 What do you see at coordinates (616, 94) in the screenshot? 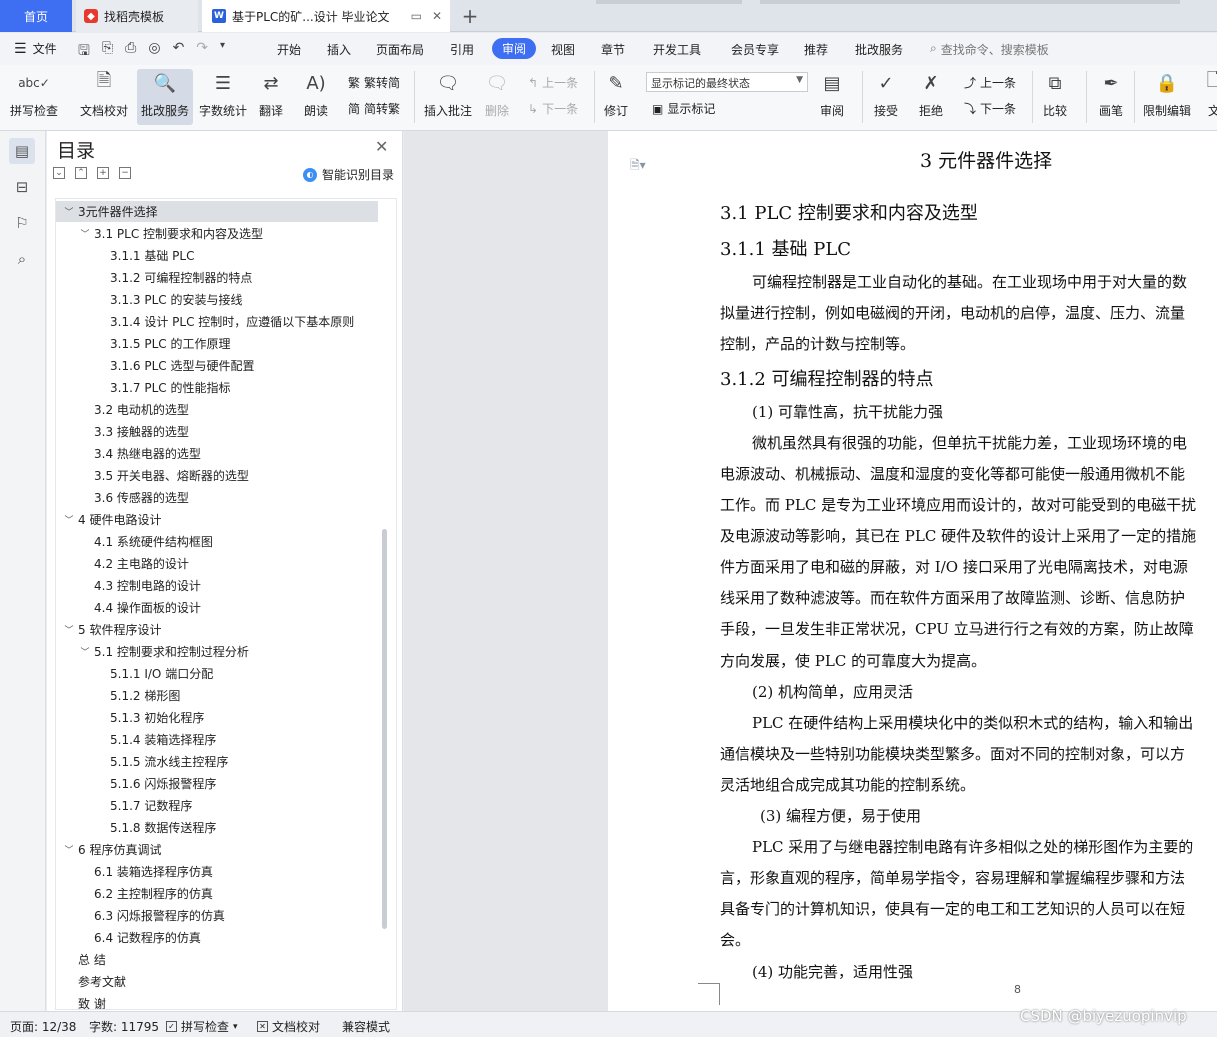
I see `track-changes-button: ✎ 修订` at bounding box center [616, 94].